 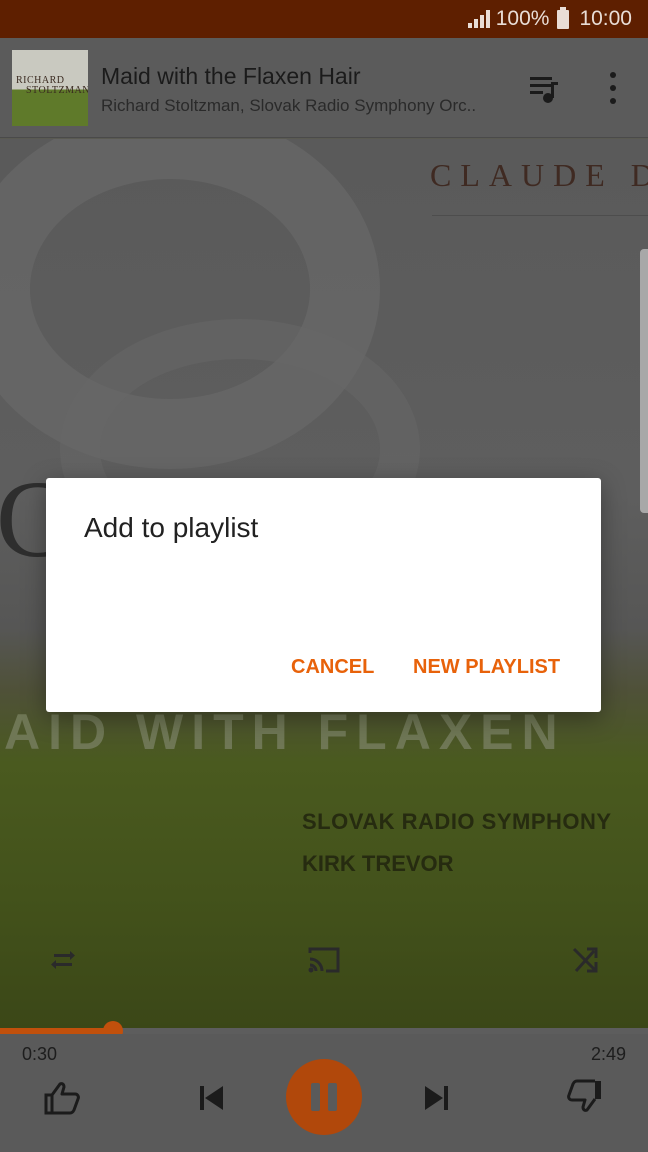 I want to click on dialog-title: Add to playlist, so click(x=171, y=527).